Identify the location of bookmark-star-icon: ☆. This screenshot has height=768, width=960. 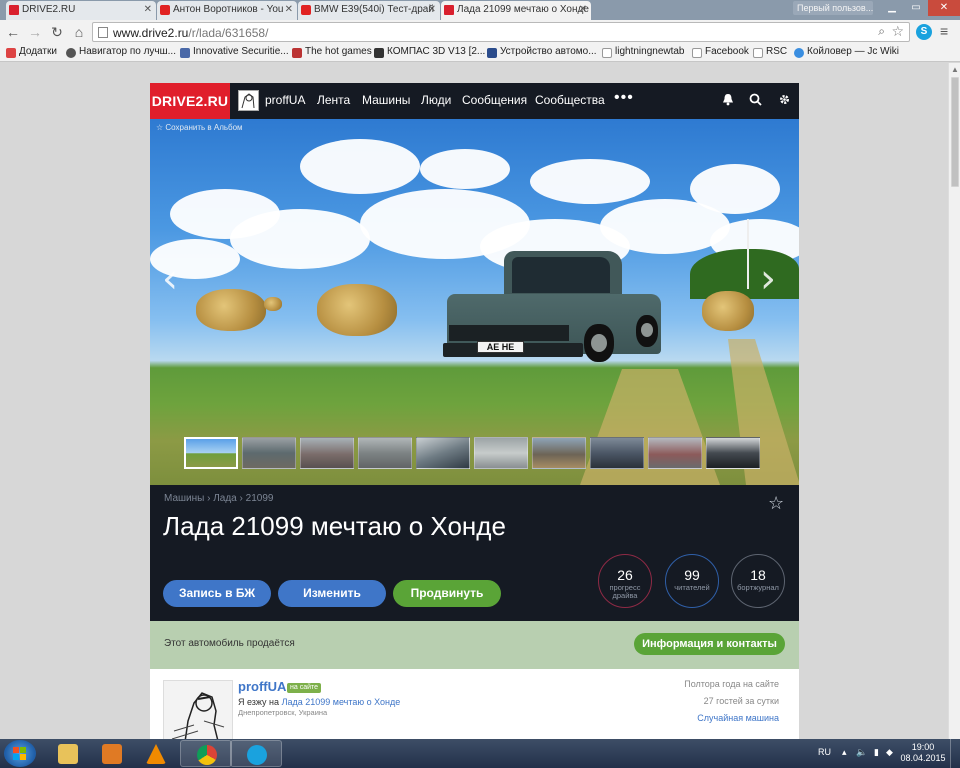
(897, 31).